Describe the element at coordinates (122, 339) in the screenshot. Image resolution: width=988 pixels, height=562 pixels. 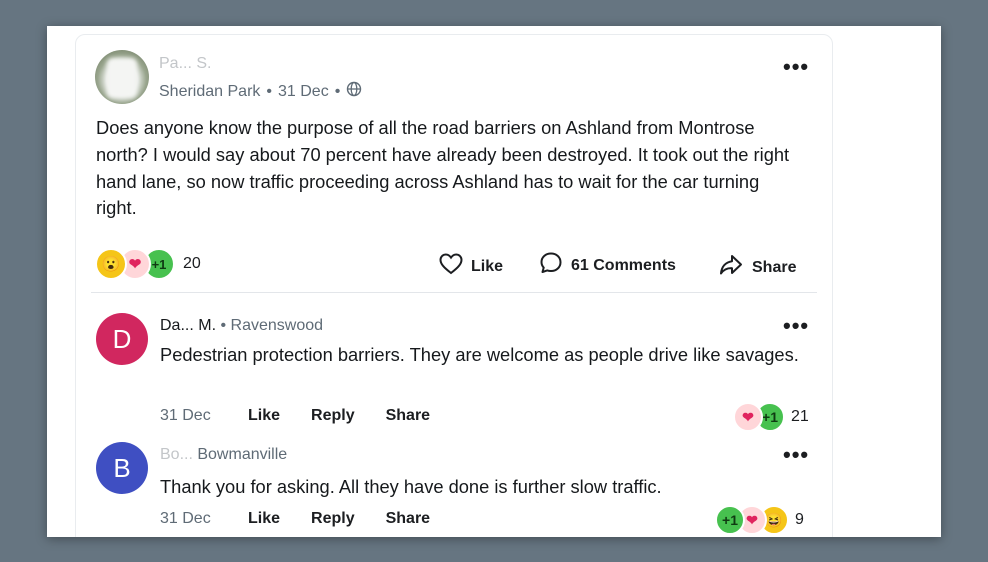
I see `commenter-avatar: D` at that location.